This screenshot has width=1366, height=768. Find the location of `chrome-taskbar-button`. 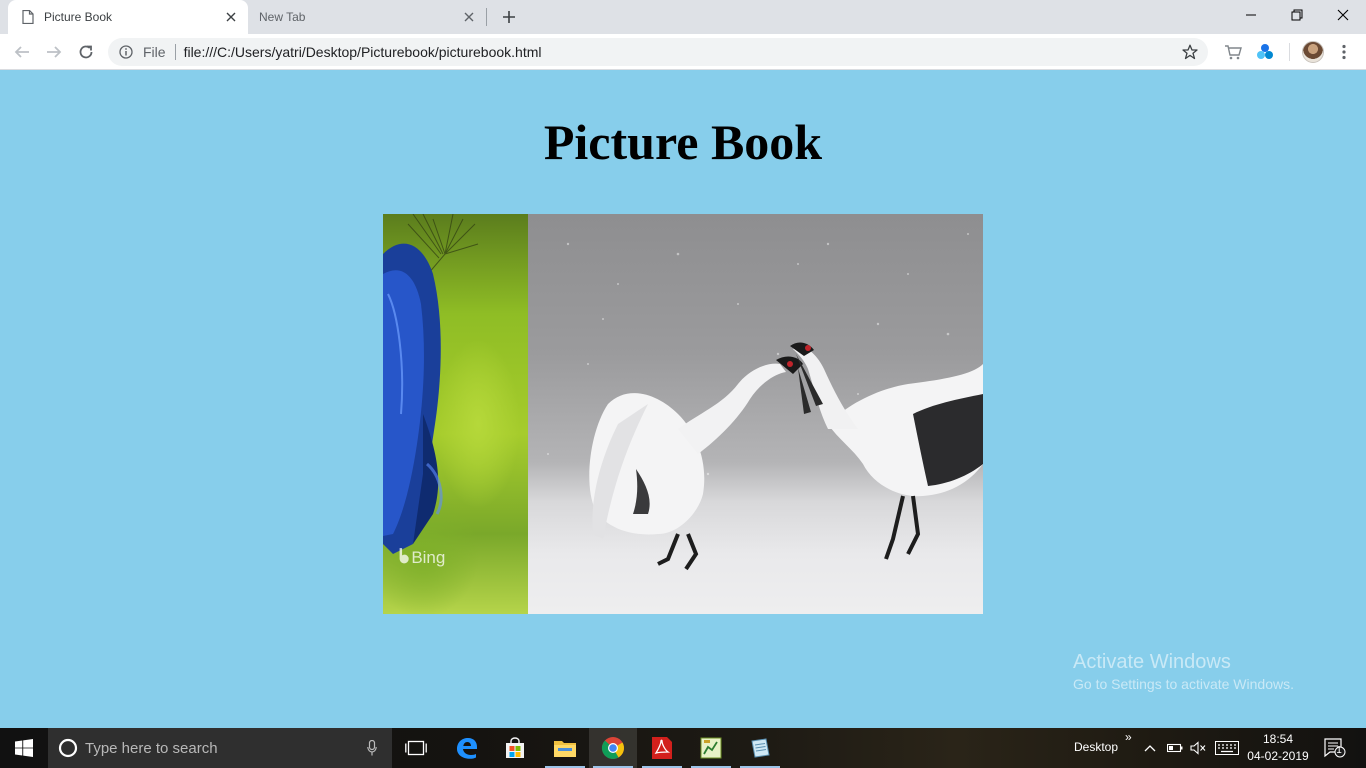

chrome-taskbar-button is located at coordinates (613, 748).